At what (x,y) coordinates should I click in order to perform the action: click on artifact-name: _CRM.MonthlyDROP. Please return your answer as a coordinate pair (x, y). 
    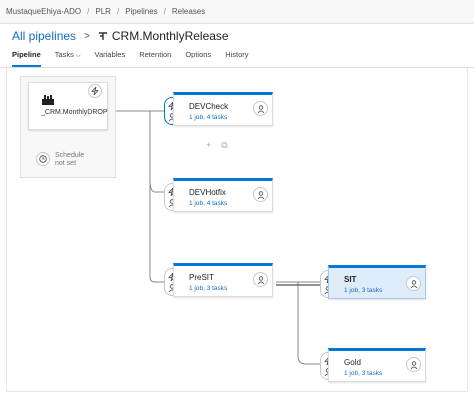
    Looking at the image, I should click on (74, 112).